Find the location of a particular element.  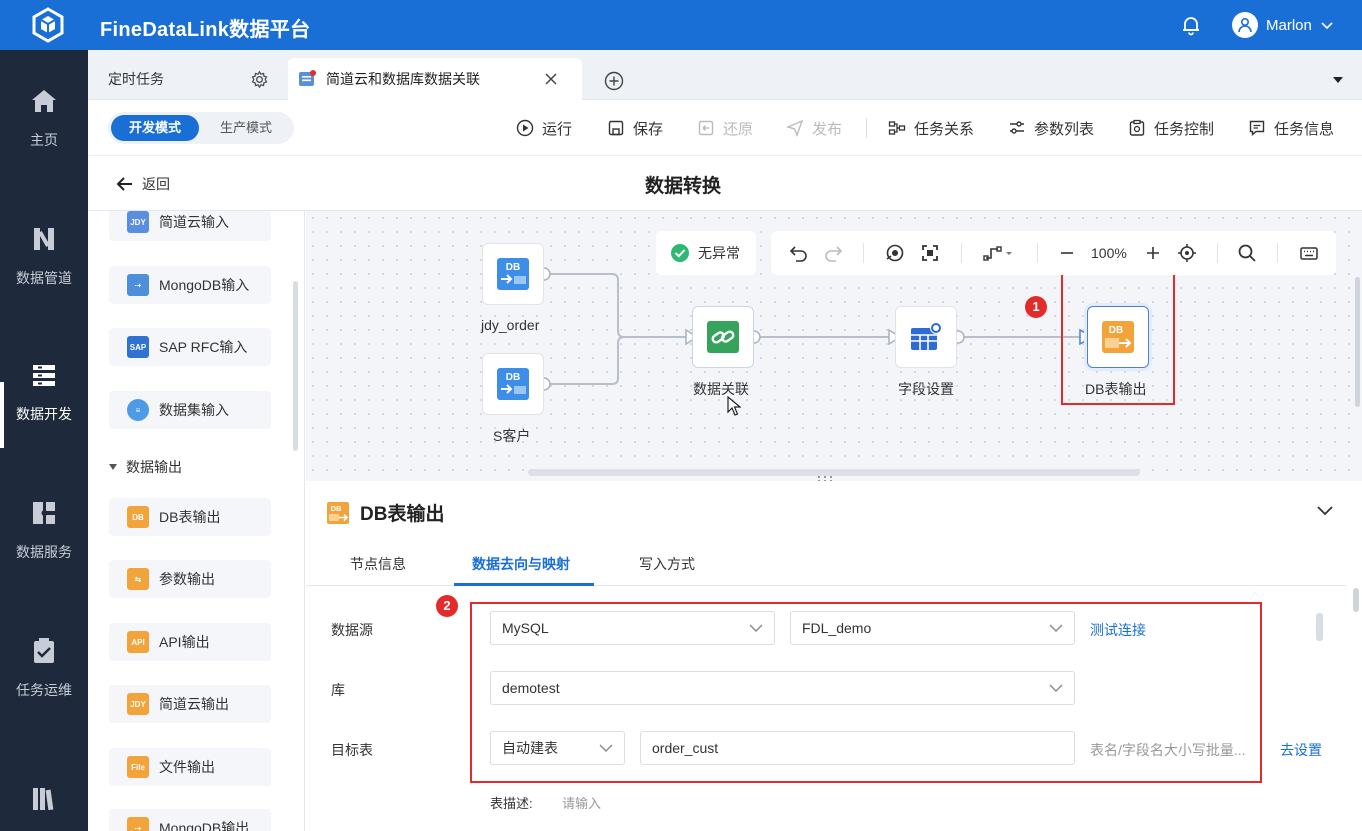

palette-item-label: API输出 is located at coordinates (184, 642).